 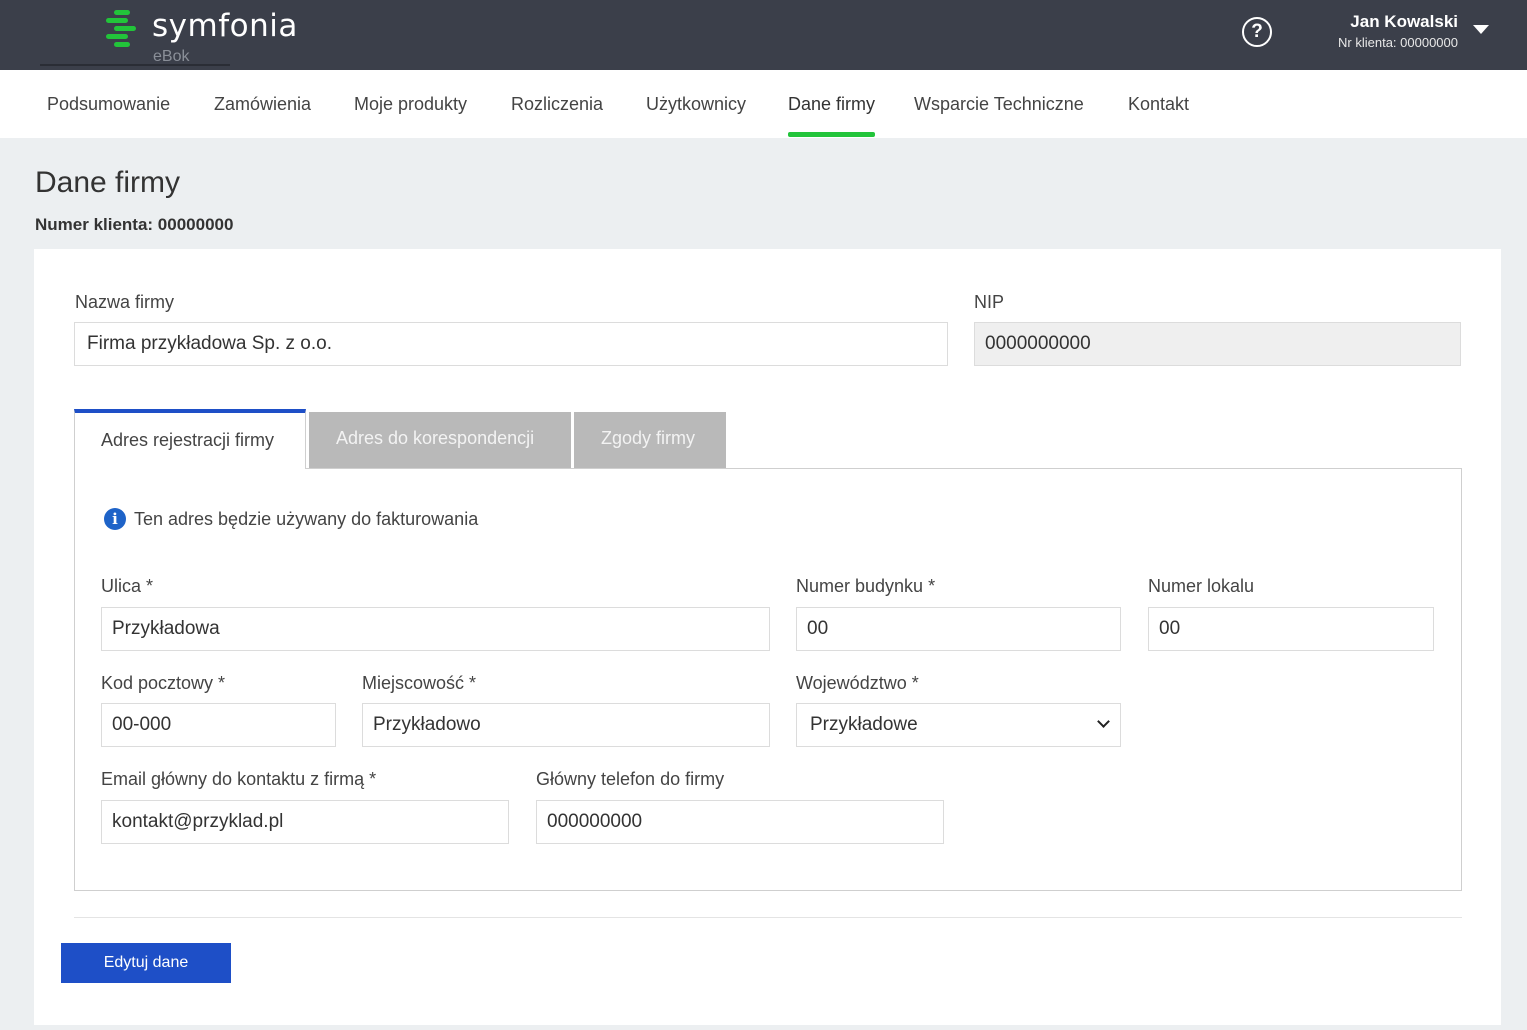 What do you see at coordinates (1217, 344) in the screenshot?
I see `nip-field: 0000000000` at bounding box center [1217, 344].